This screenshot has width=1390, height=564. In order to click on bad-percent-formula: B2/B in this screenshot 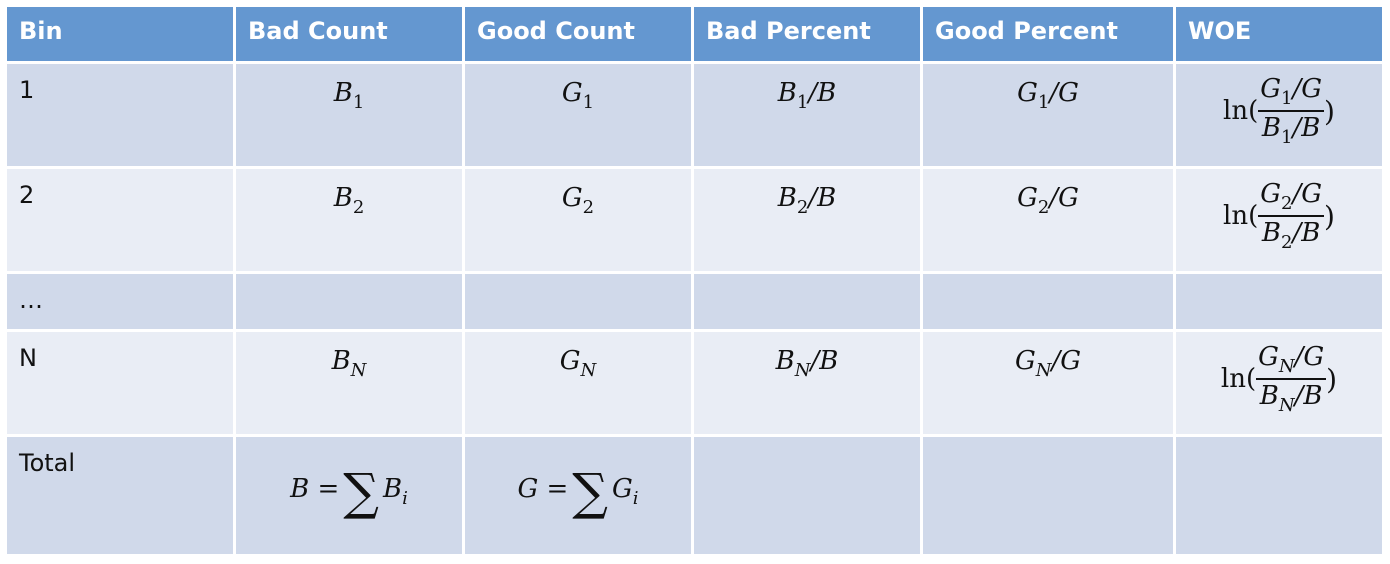, I will do `click(807, 200)`.